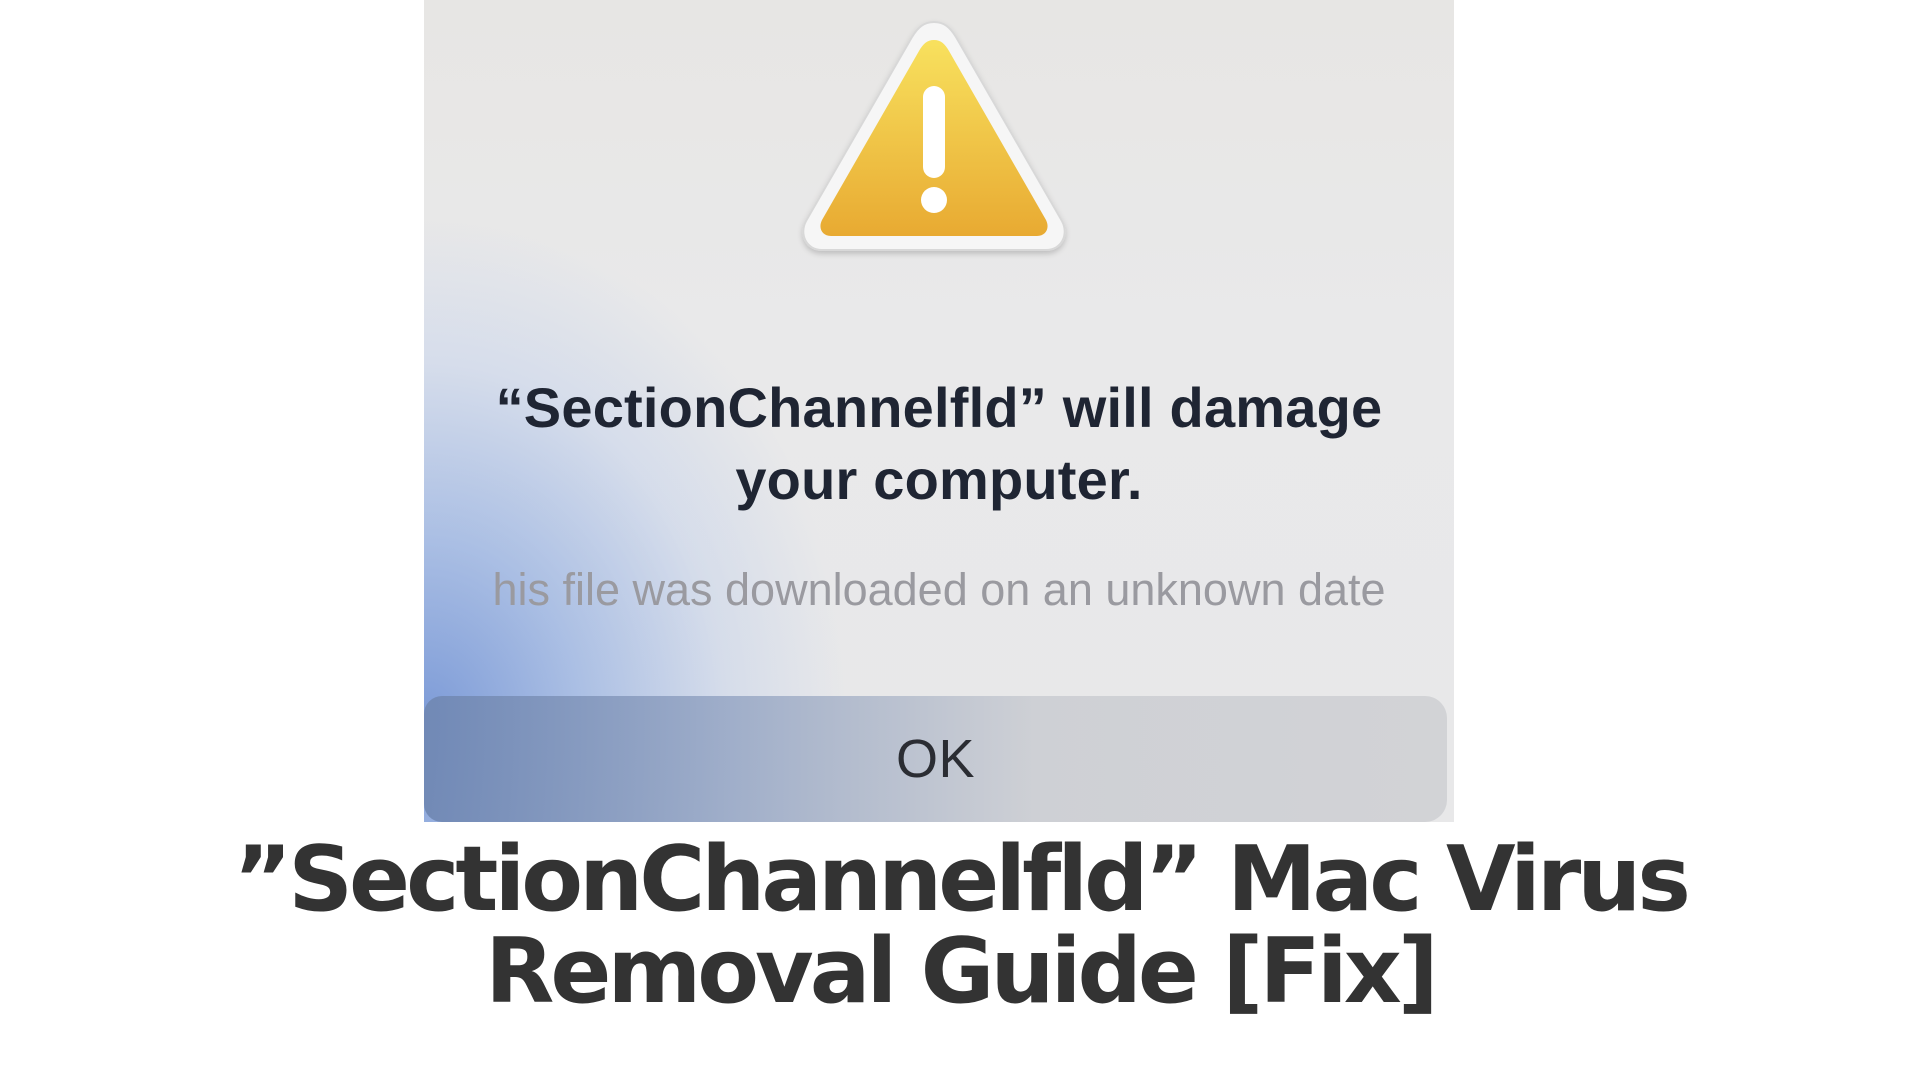 The width and height of the screenshot is (1920, 1080). Describe the element at coordinates (962, 879) in the screenshot. I see `page-title-line1: ”SectionChannelfld” Mac Virus` at that location.